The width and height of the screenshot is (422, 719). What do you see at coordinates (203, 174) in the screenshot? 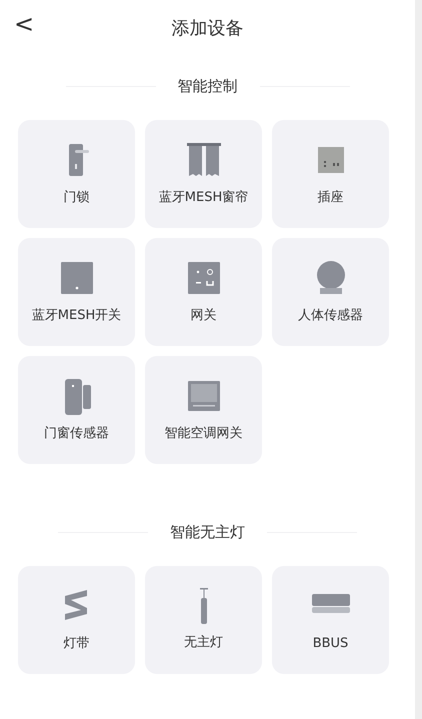
I see `device-card: 蓝牙MESH窗帘` at bounding box center [203, 174].